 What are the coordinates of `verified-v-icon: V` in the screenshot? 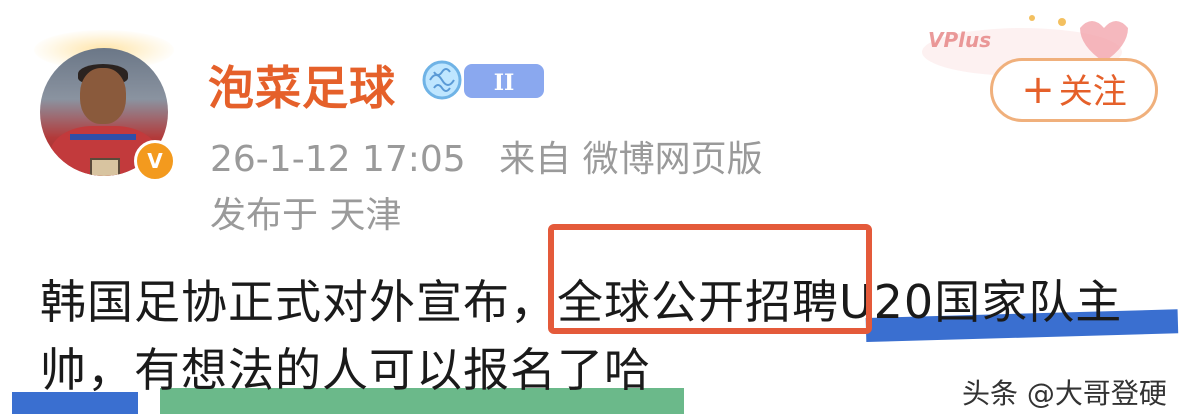 It's located at (155, 161).